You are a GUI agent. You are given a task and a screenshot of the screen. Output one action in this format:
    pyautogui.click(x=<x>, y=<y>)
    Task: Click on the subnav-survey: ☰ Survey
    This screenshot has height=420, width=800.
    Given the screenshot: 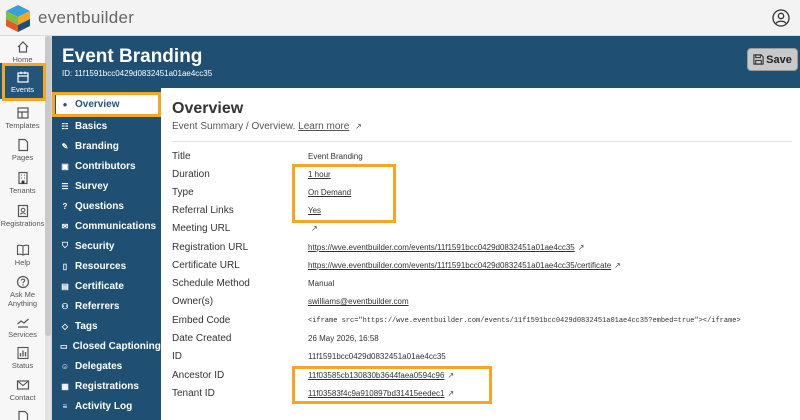 What is the action you would take?
    pyautogui.click(x=108, y=186)
    